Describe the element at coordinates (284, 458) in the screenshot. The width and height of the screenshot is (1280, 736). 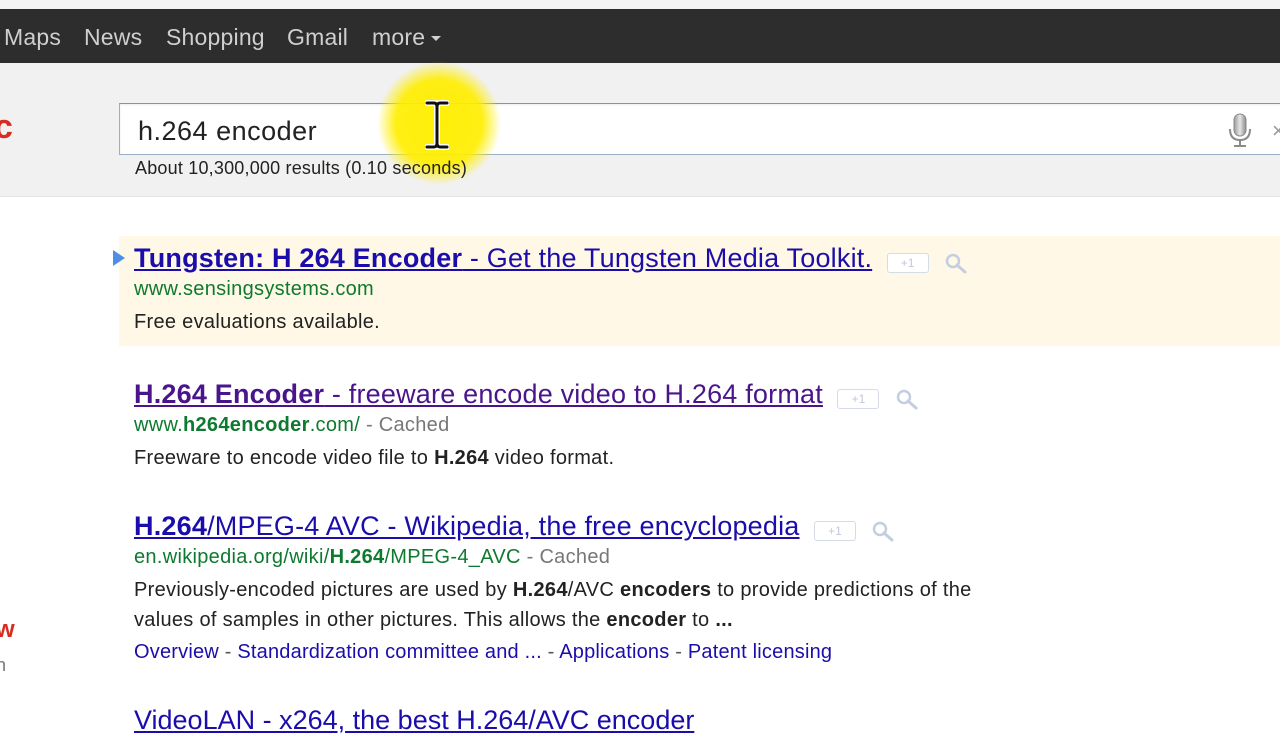
I see `snippet-text: Freeware to encode video file to` at that location.